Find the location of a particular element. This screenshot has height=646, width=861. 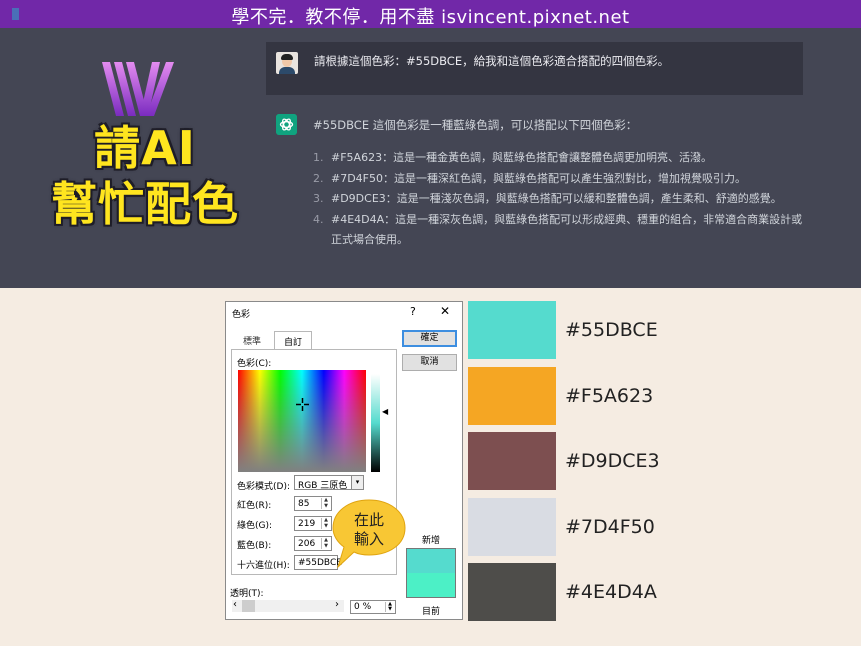

callout-bubble: 在此 輸入 is located at coordinates (369, 534).